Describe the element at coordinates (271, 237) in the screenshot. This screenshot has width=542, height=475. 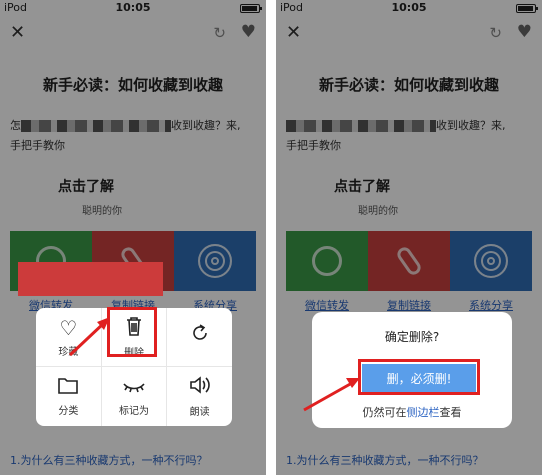
I see `divider-gap` at that location.